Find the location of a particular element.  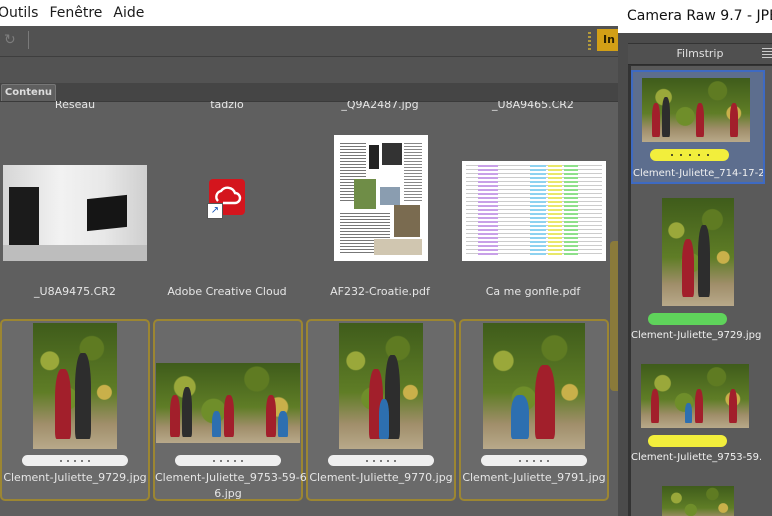

filmstrip-item is located at coordinates (698, 500).